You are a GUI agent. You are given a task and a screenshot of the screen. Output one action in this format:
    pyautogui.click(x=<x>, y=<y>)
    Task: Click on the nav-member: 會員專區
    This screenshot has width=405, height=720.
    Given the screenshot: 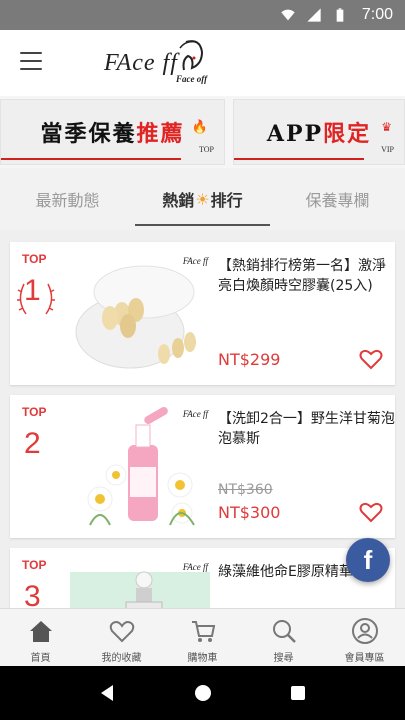 What is the action you would take?
    pyautogui.click(x=364, y=637)
    